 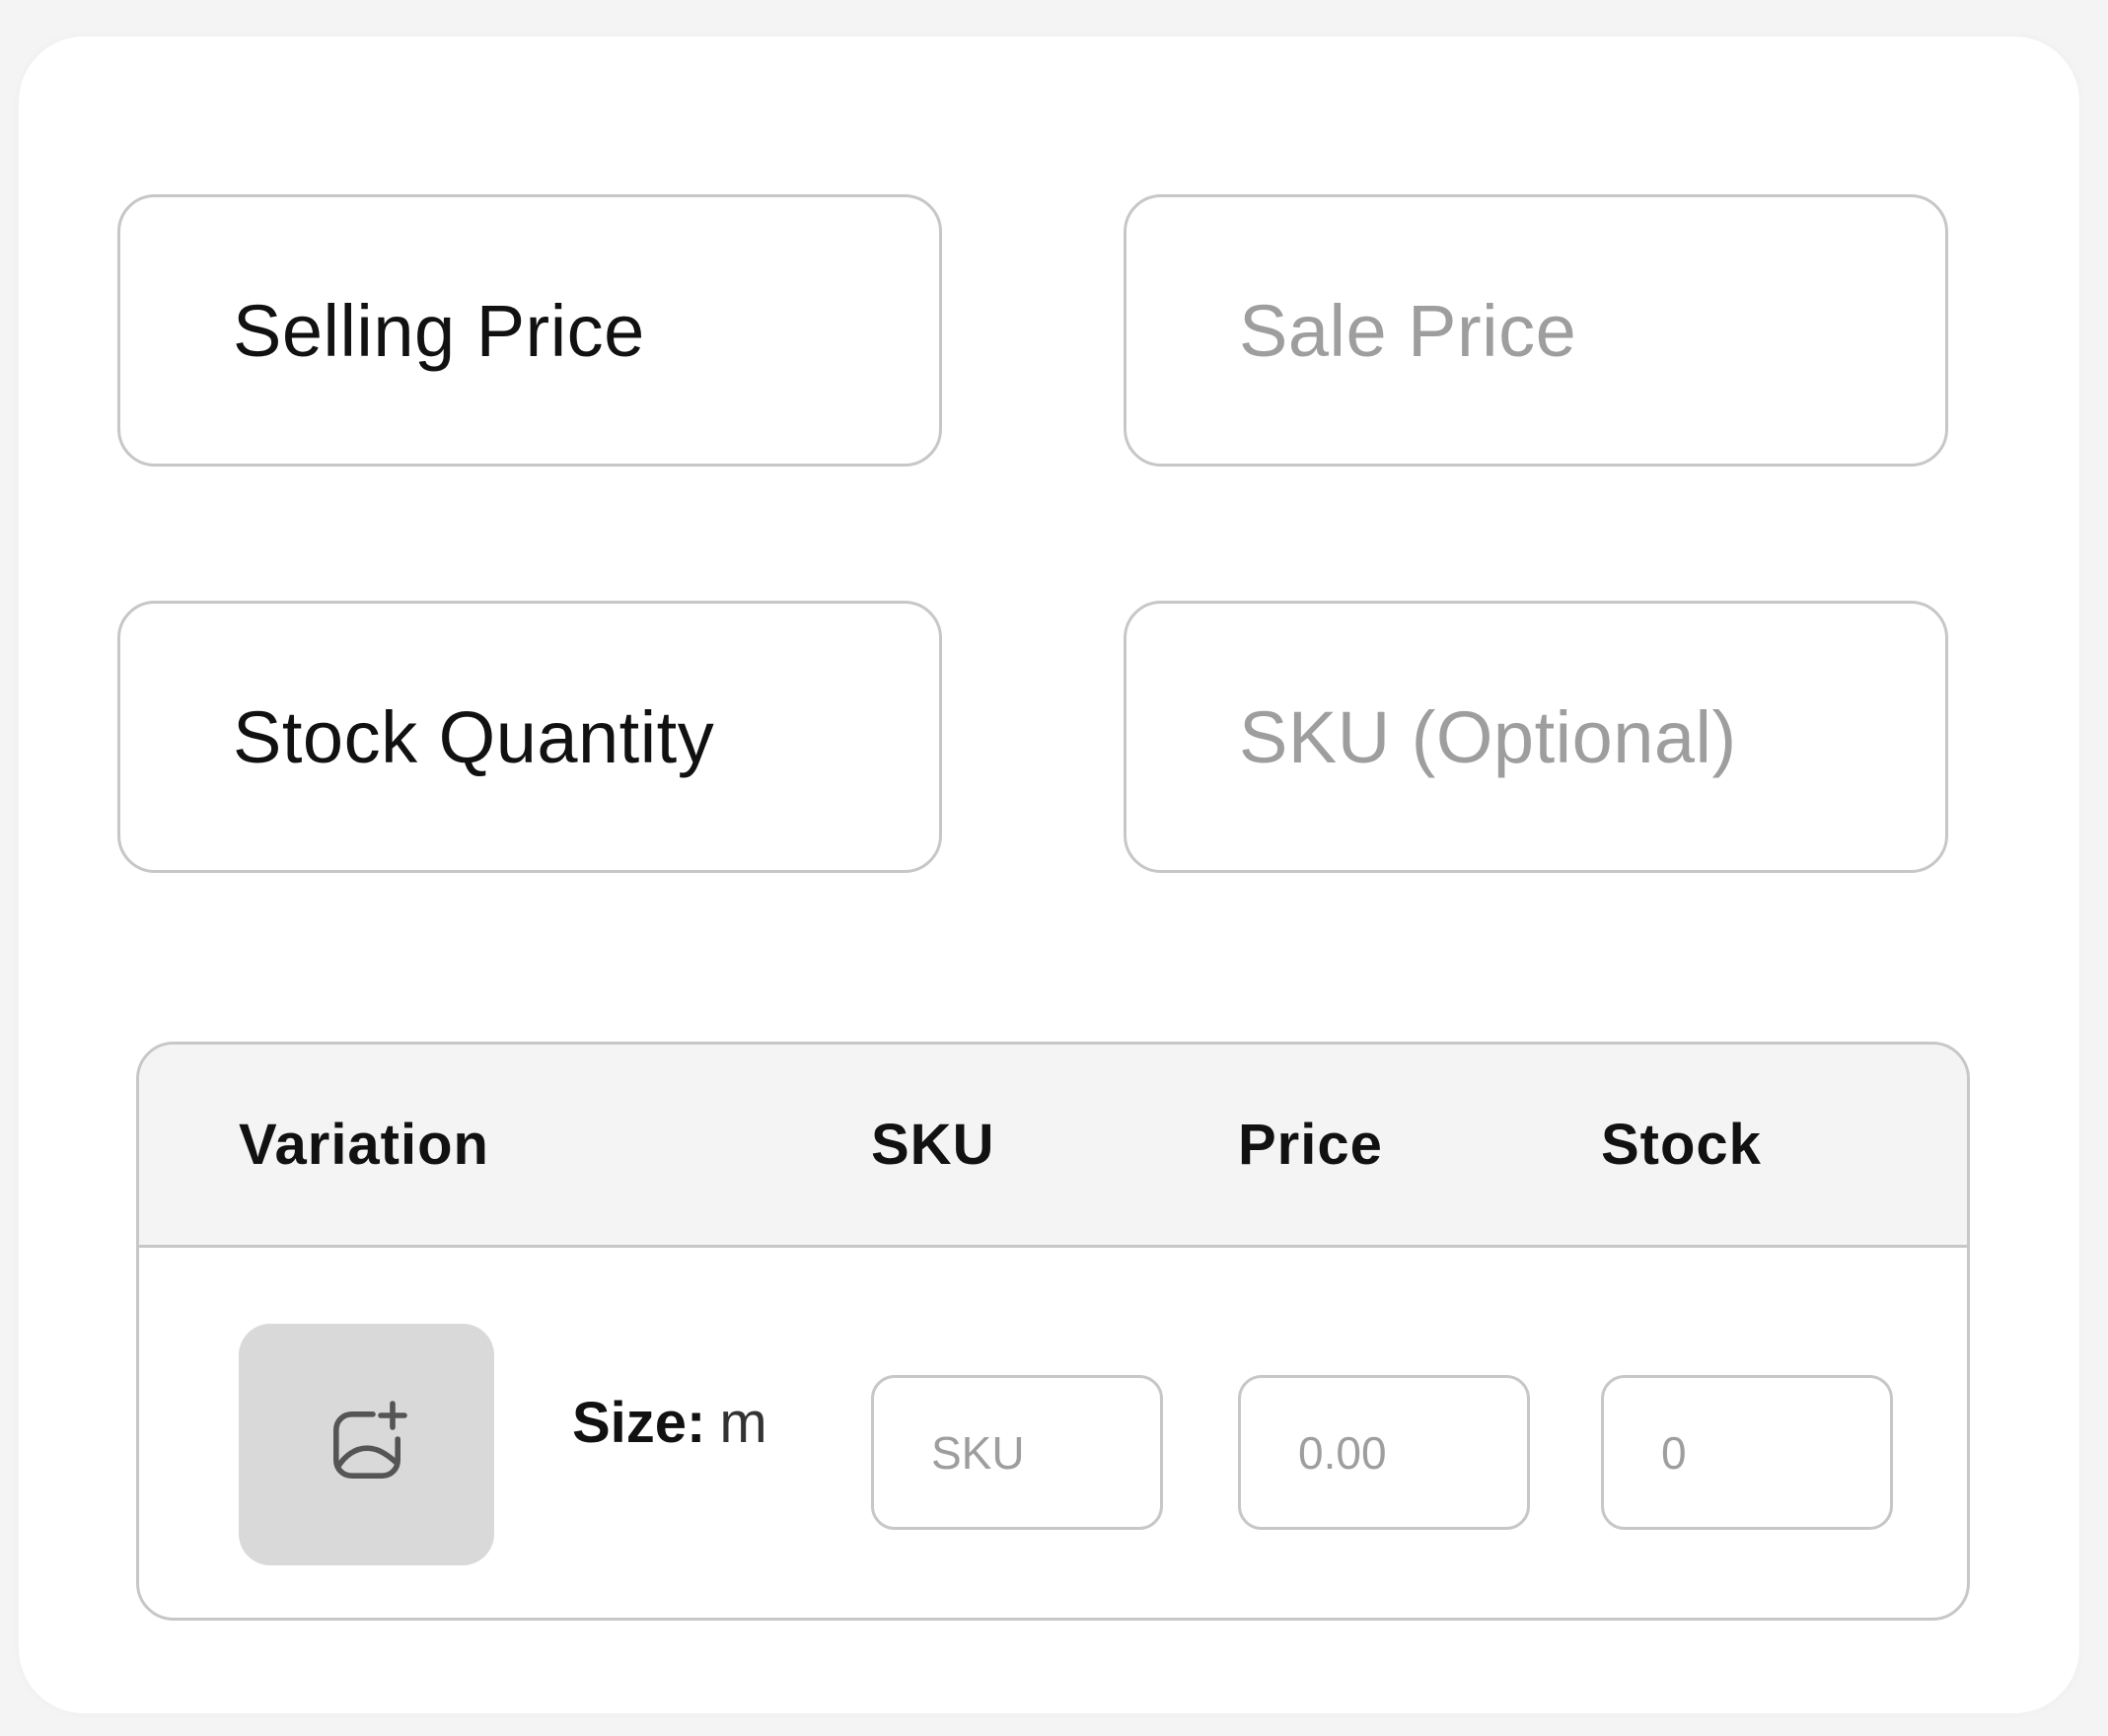 What do you see at coordinates (364, 1145) in the screenshot?
I see `header-variation: Variation` at bounding box center [364, 1145].